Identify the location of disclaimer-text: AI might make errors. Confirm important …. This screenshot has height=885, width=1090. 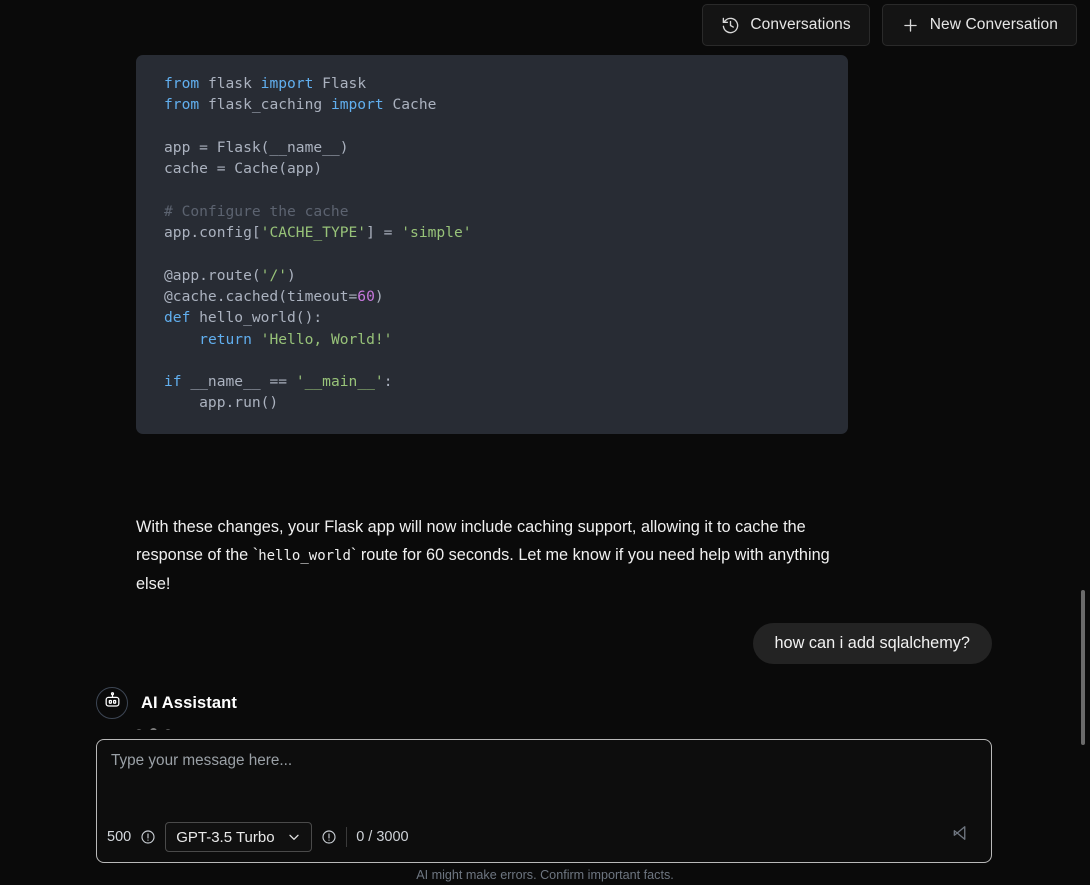
(545, 875).